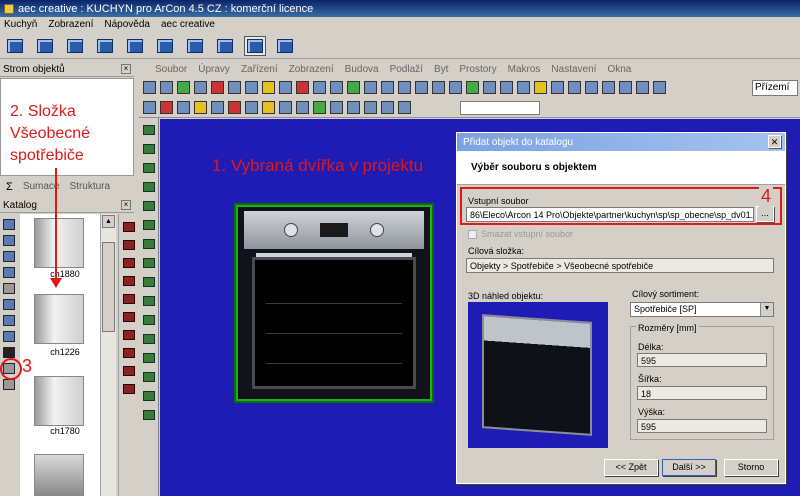  What do you see at coordinates (108, 355) in the screenshot?
I see `catalog-scrollbar: ▲` at bounding box center [108, 355].